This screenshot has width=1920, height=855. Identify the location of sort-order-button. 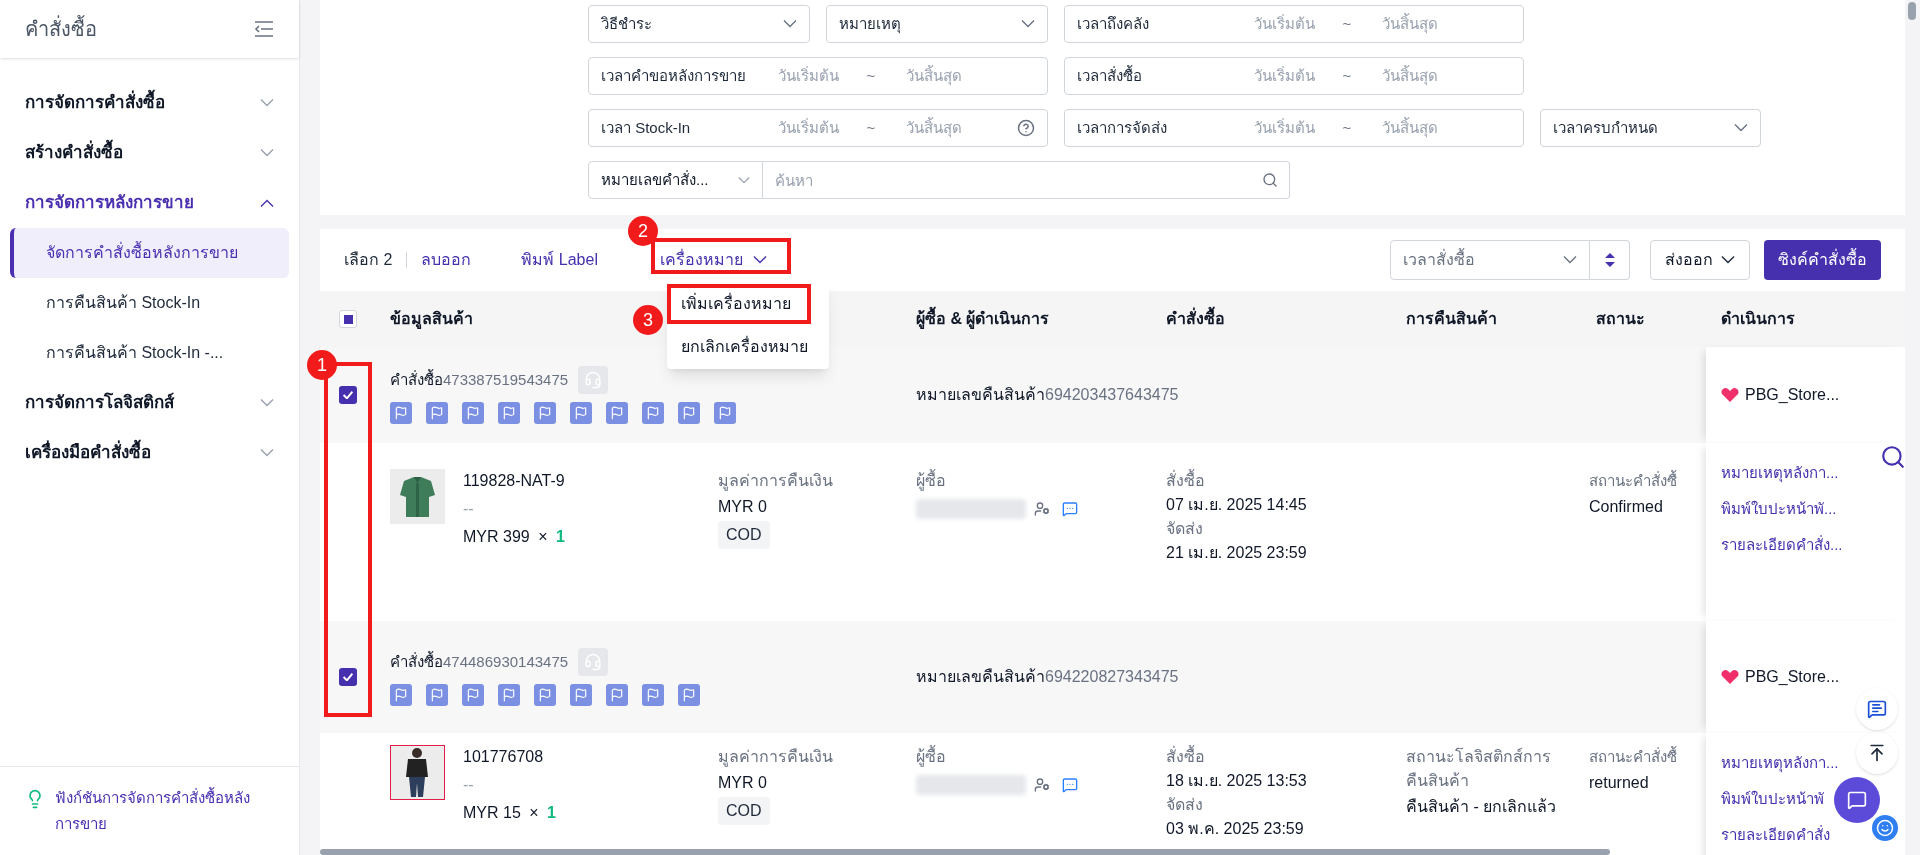
(1610, 260).